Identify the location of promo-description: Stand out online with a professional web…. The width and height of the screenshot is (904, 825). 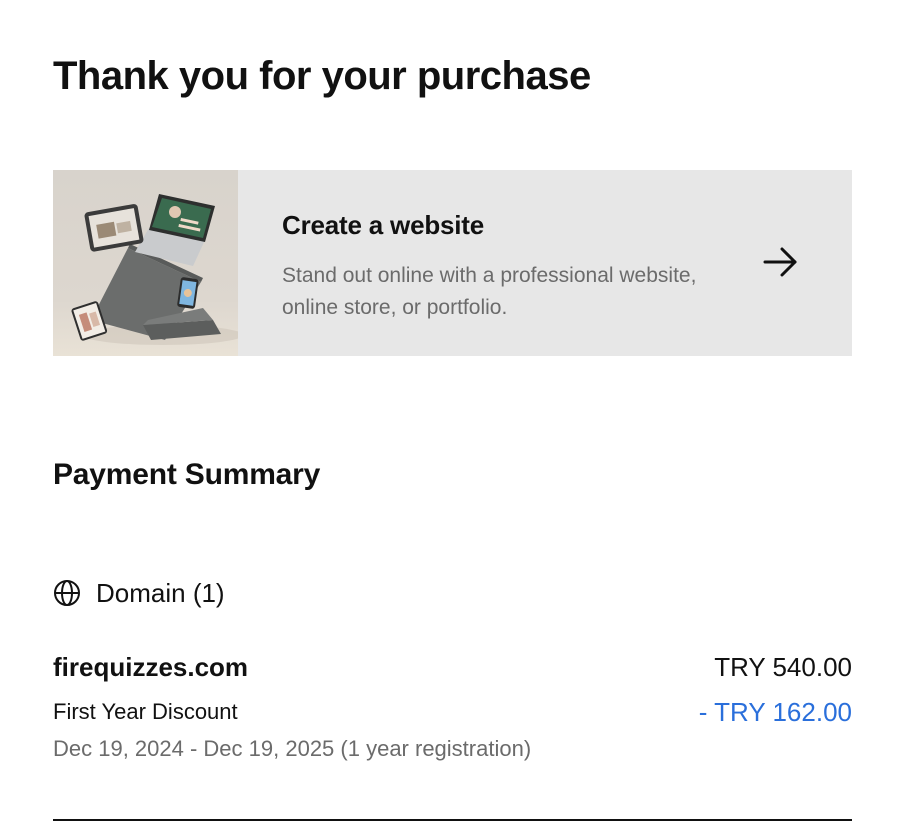
(489, 291).